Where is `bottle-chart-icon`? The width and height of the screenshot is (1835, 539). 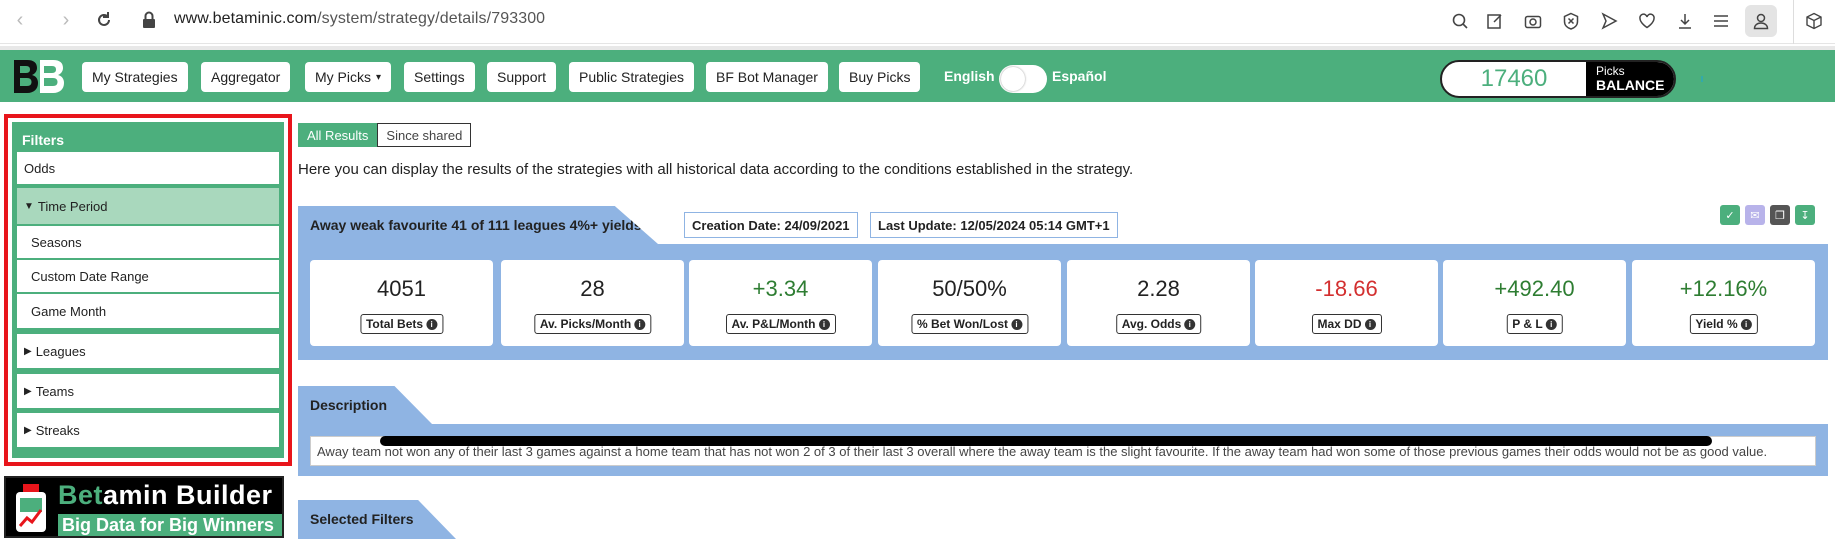 bottle-chart-icon is located at coordinates (31, 508).